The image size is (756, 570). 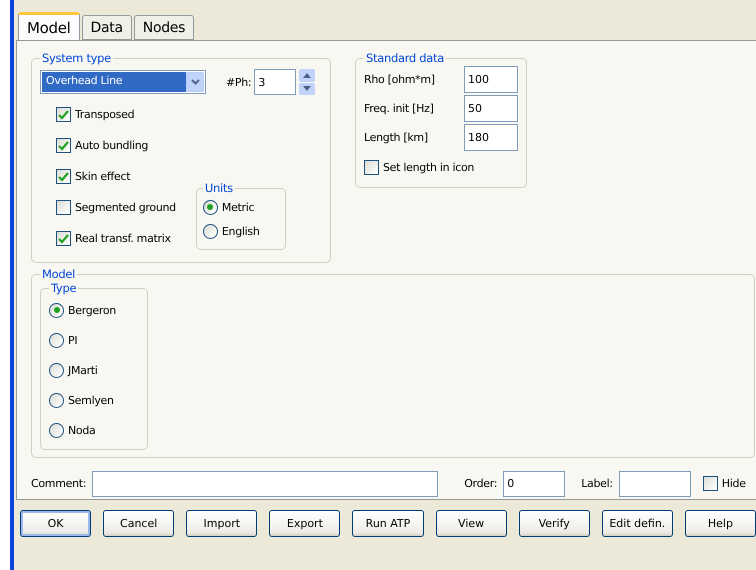 What do you see at coordinates (239, 82) in the screenshot?
I see `field-label: #Ph:` at bounding box center [239, 82].